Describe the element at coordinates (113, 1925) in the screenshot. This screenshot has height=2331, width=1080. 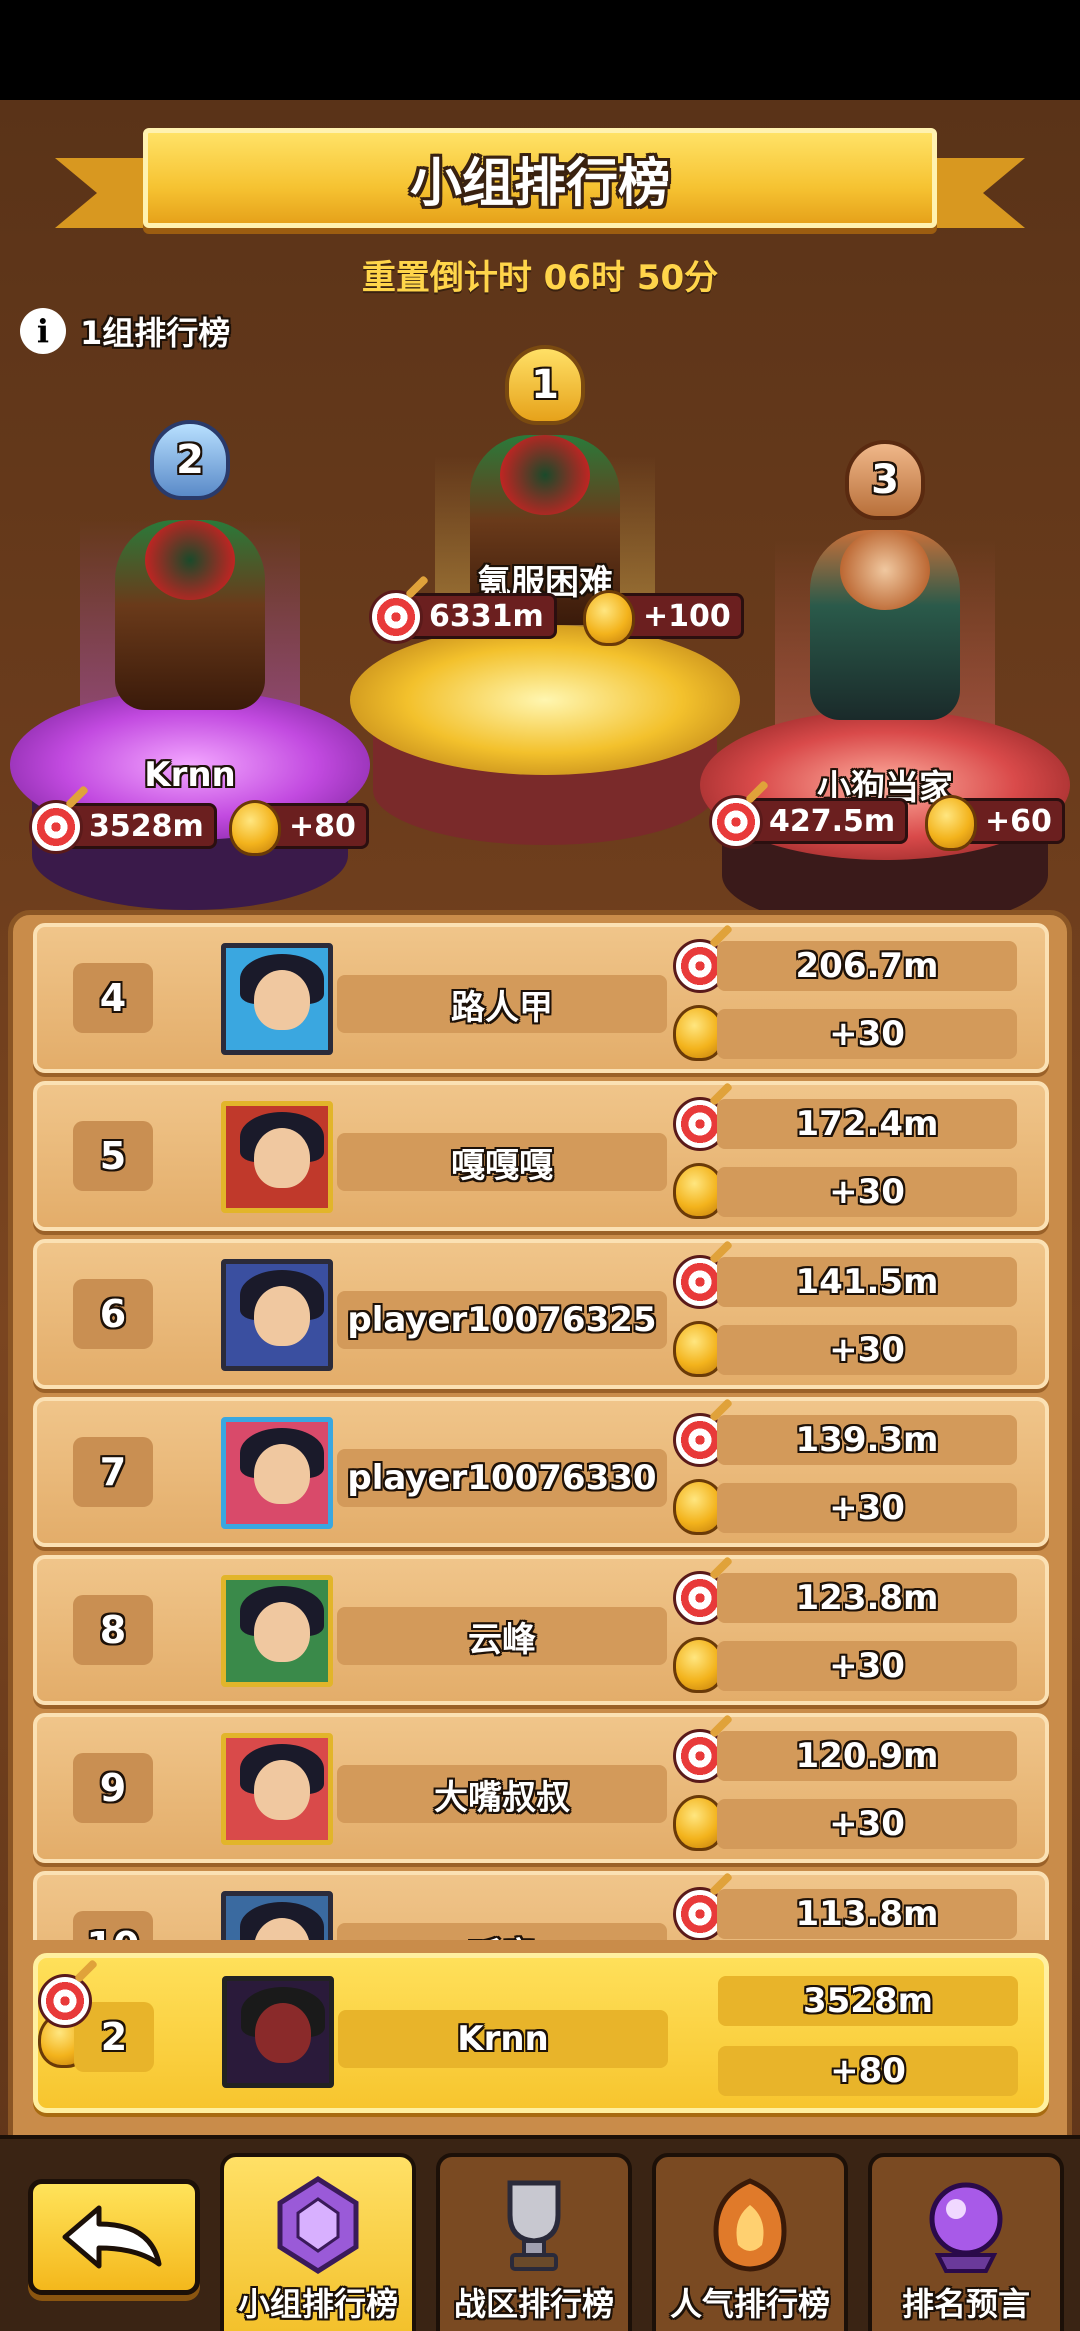
I see `rank-number: 10` at that location.